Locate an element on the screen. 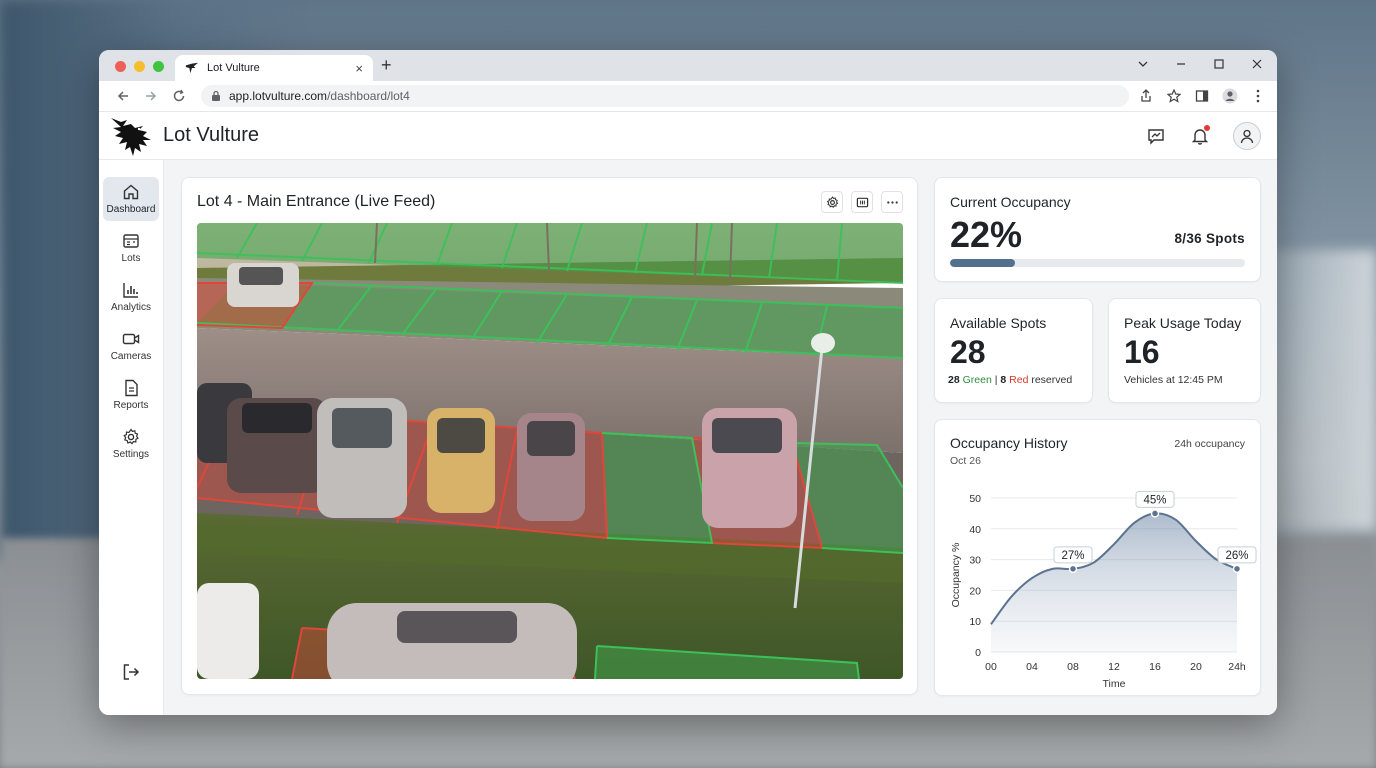 This screenshot has height=768, width=1376. sidebar-item-label: Cameras is located at coordinates (131, 356).